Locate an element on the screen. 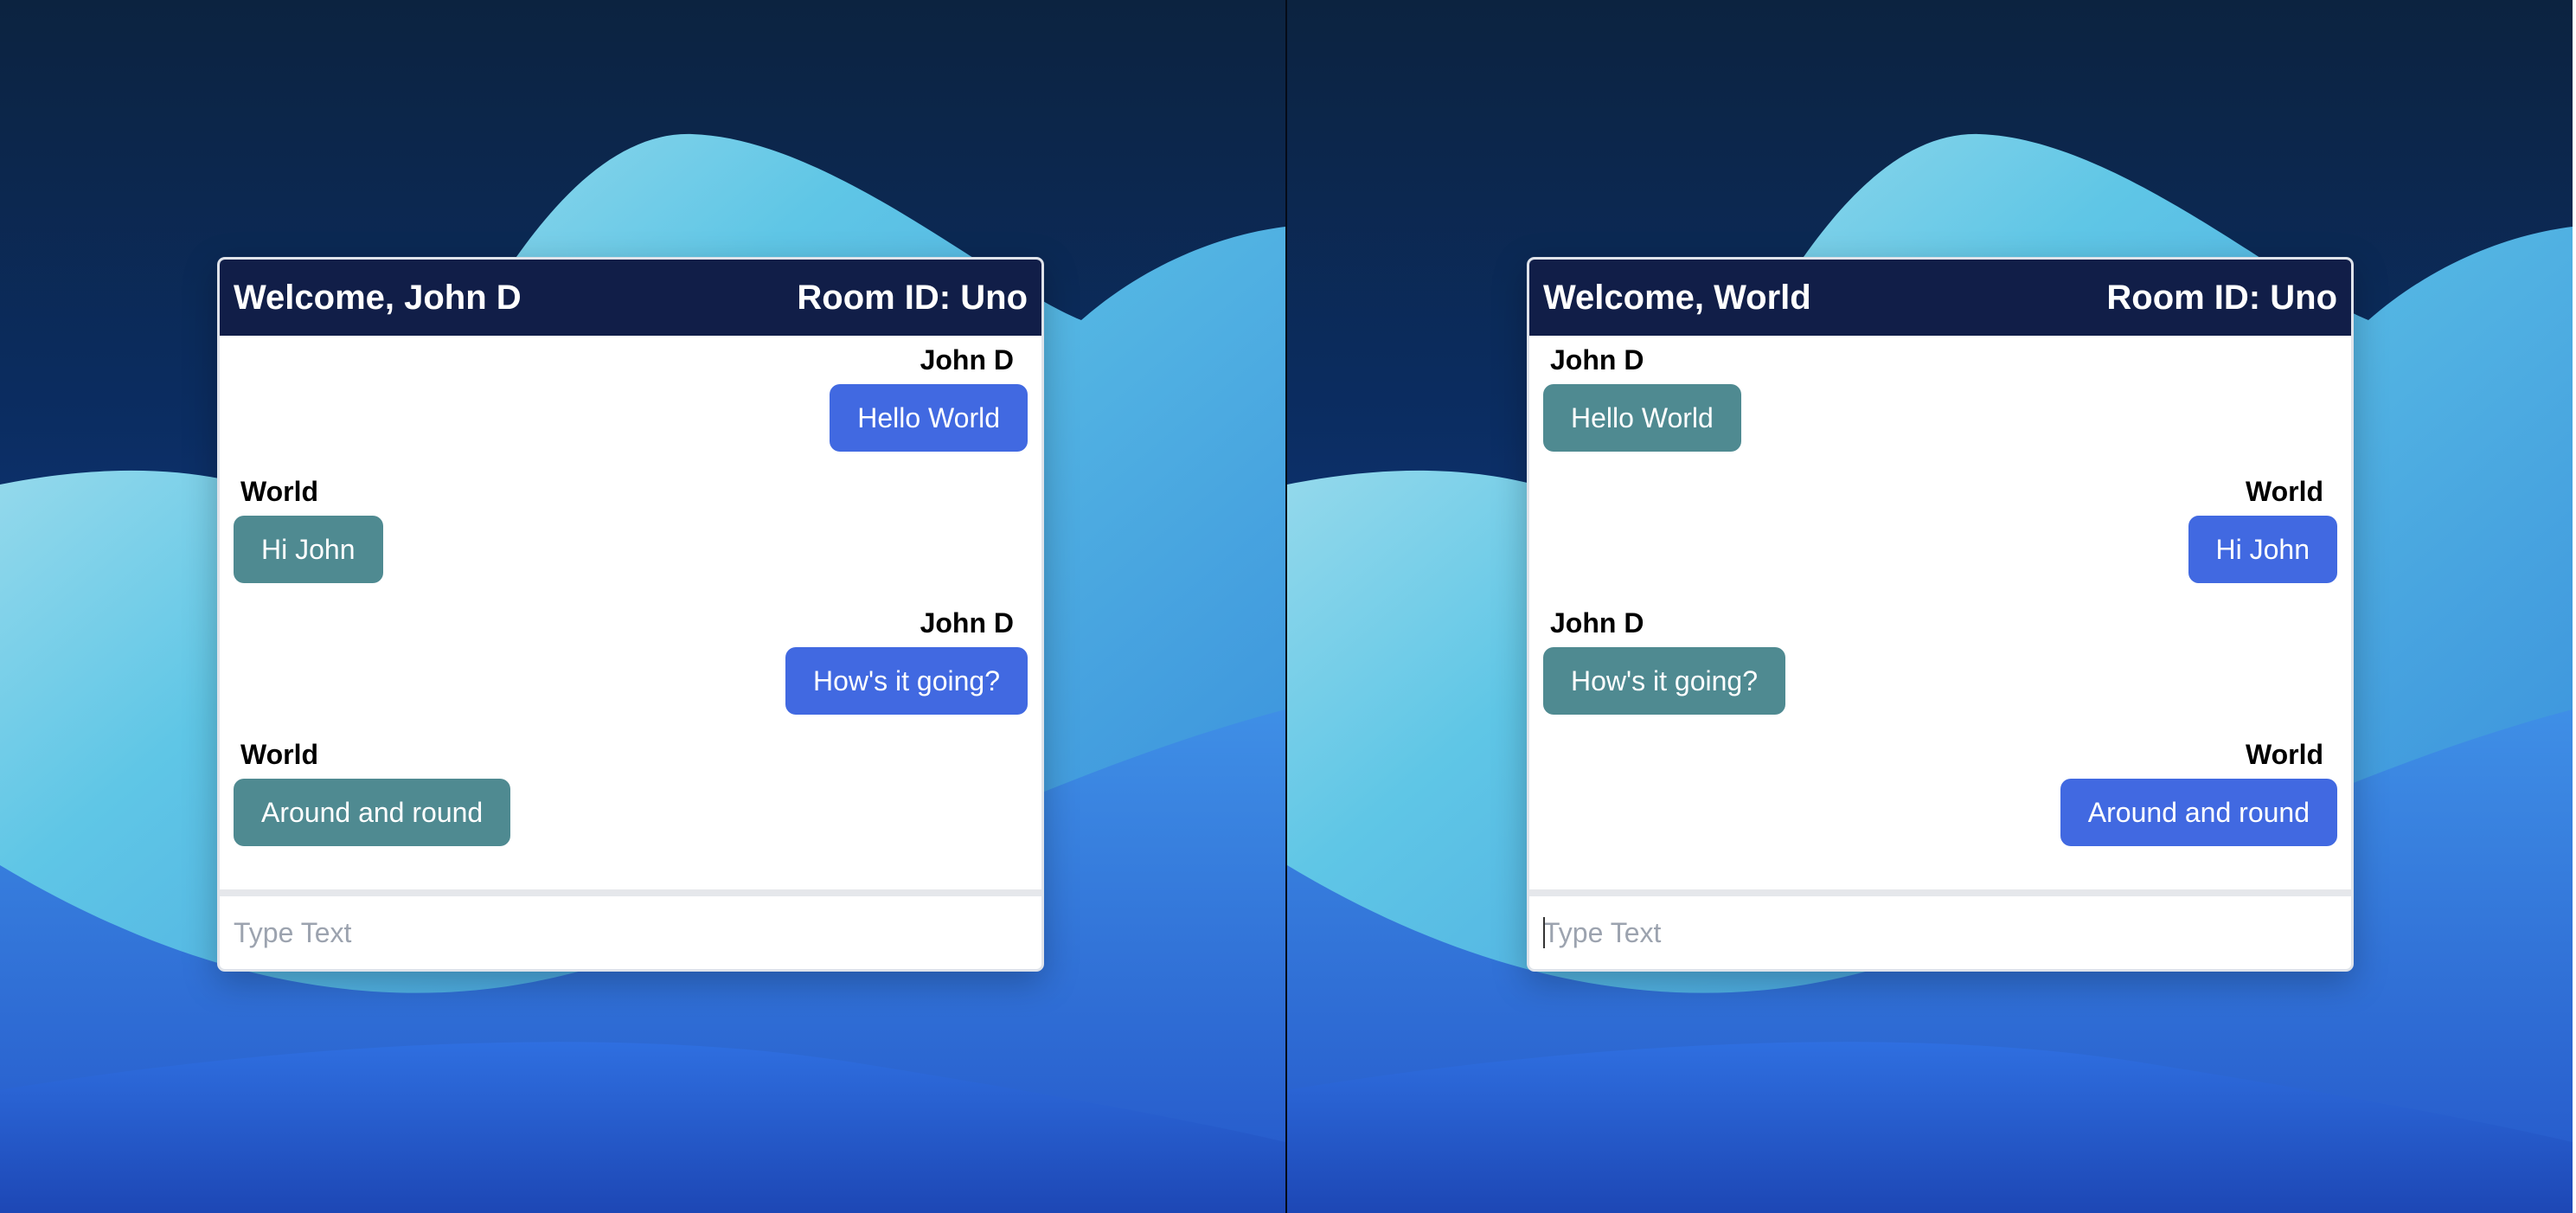 The image size is (2576, 1213). input-wrapper is located at coordinates (1940, 933).